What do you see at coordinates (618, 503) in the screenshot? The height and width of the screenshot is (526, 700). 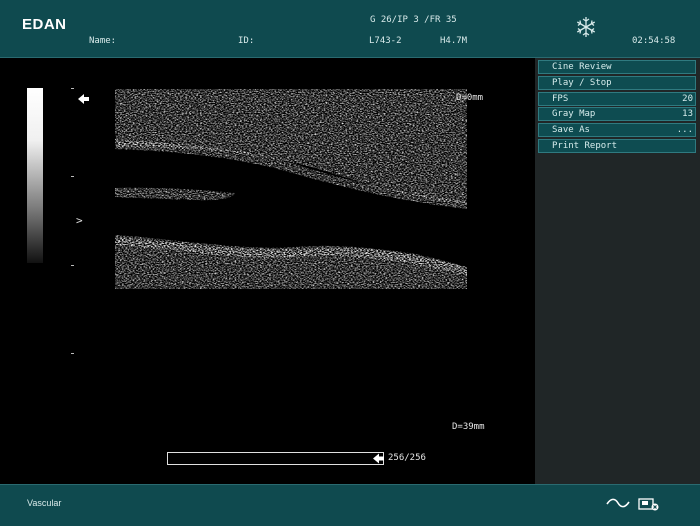 I see `tilde-wave-icon` at bounding box center [618, 503].